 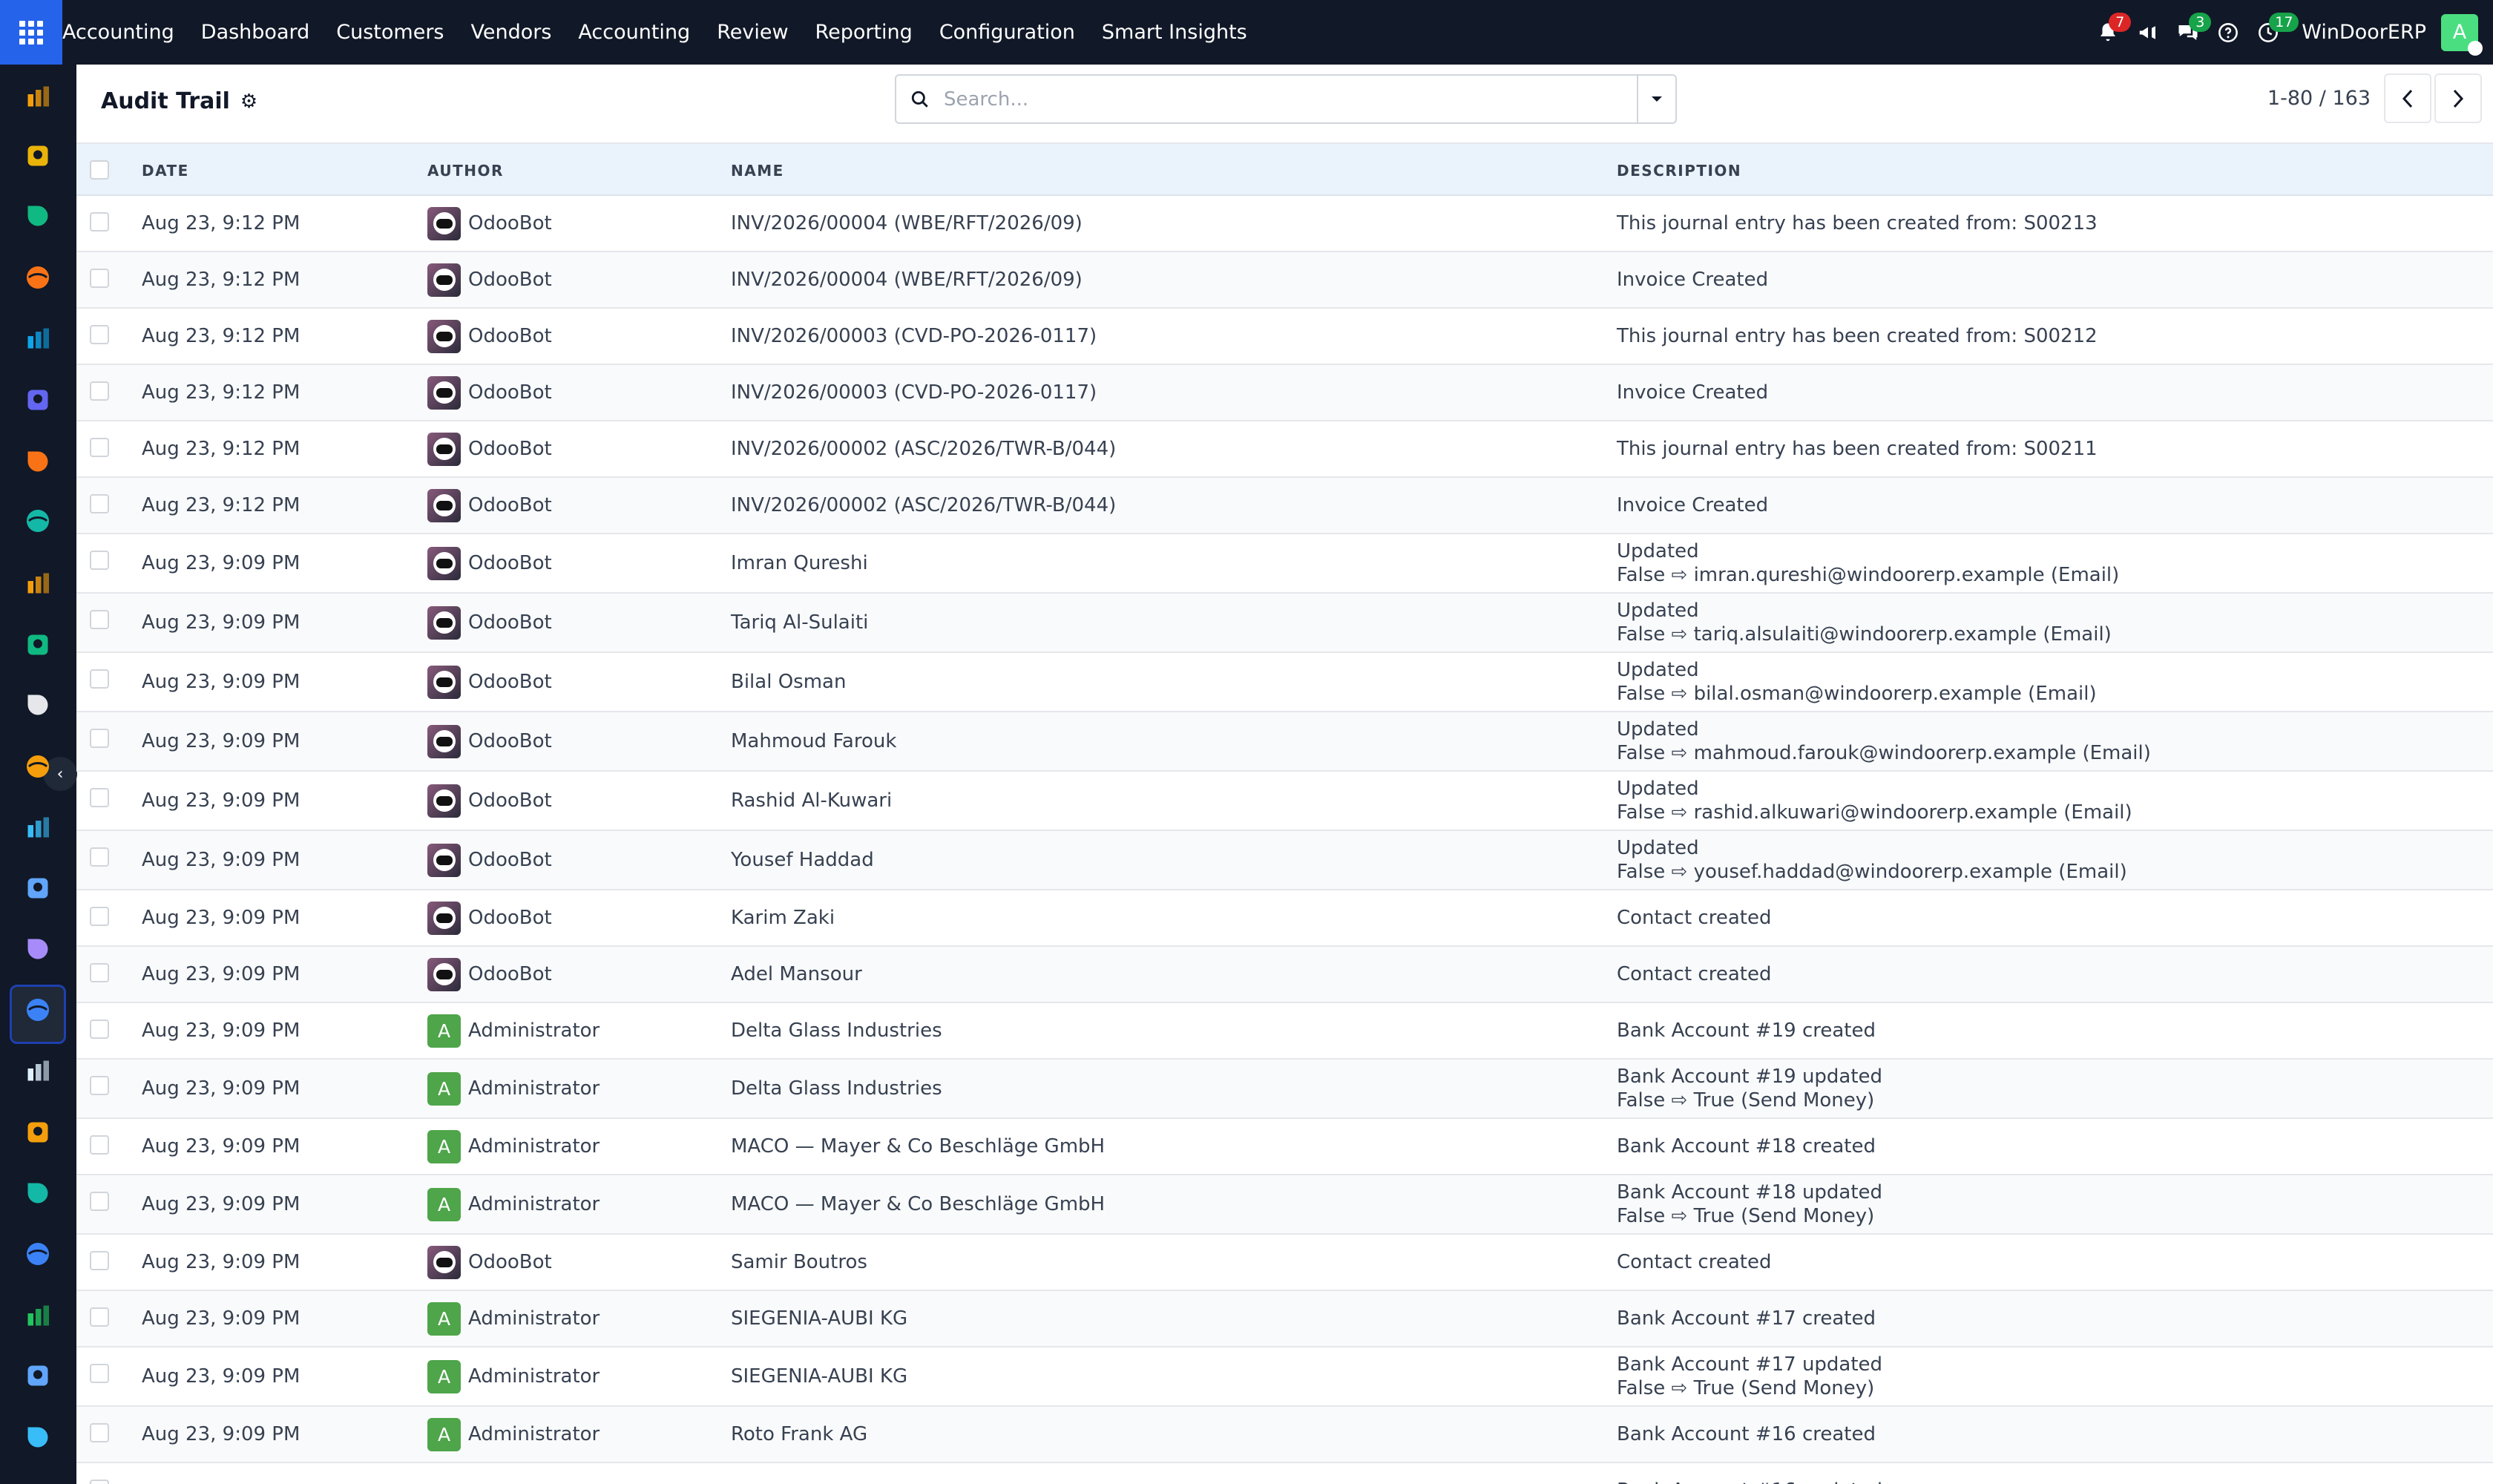 I want to click on todo-icon, so click(x=37, y=827).